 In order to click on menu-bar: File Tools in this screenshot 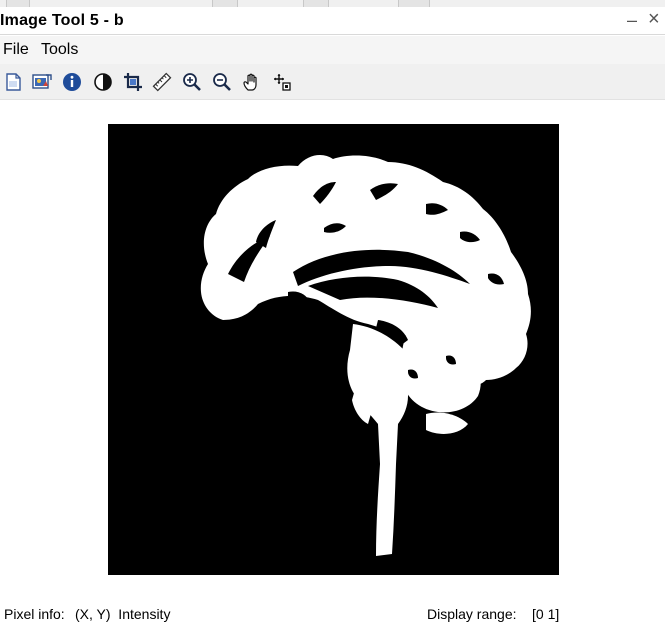, I will do `click(332, 50)`.